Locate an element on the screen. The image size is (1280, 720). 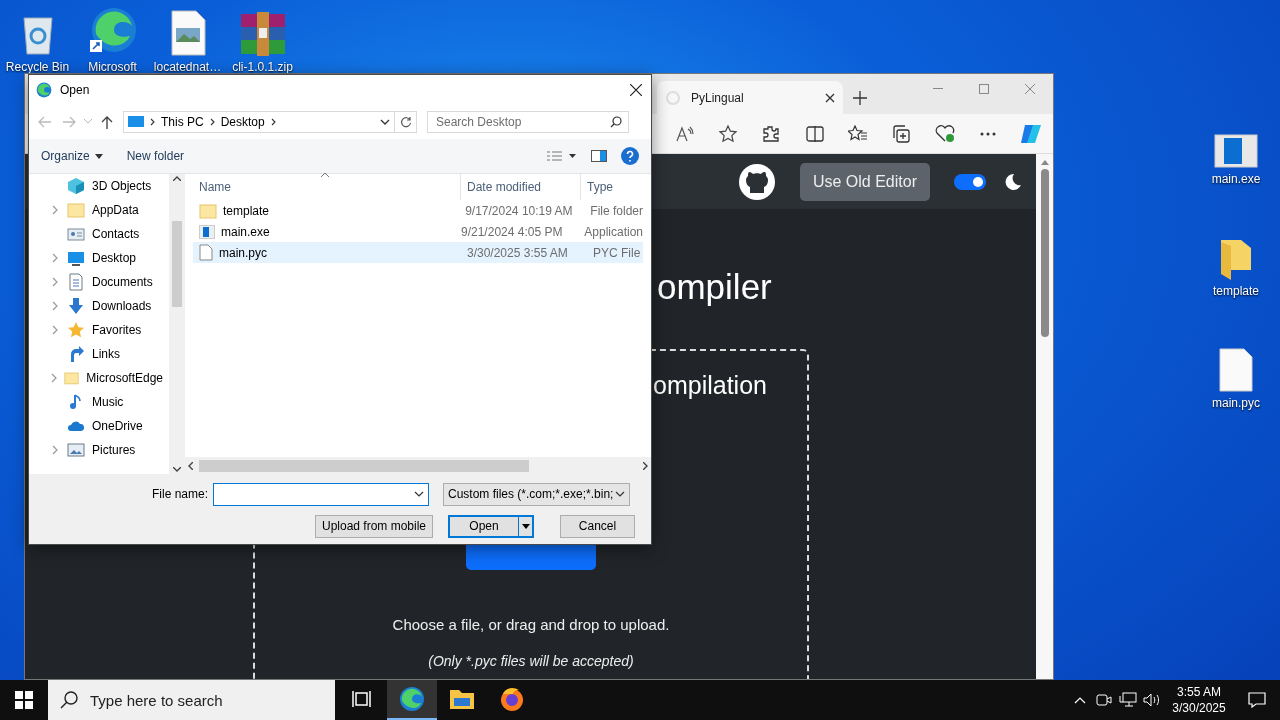
file-name: main.pyc is located at coordinates (243, 252).